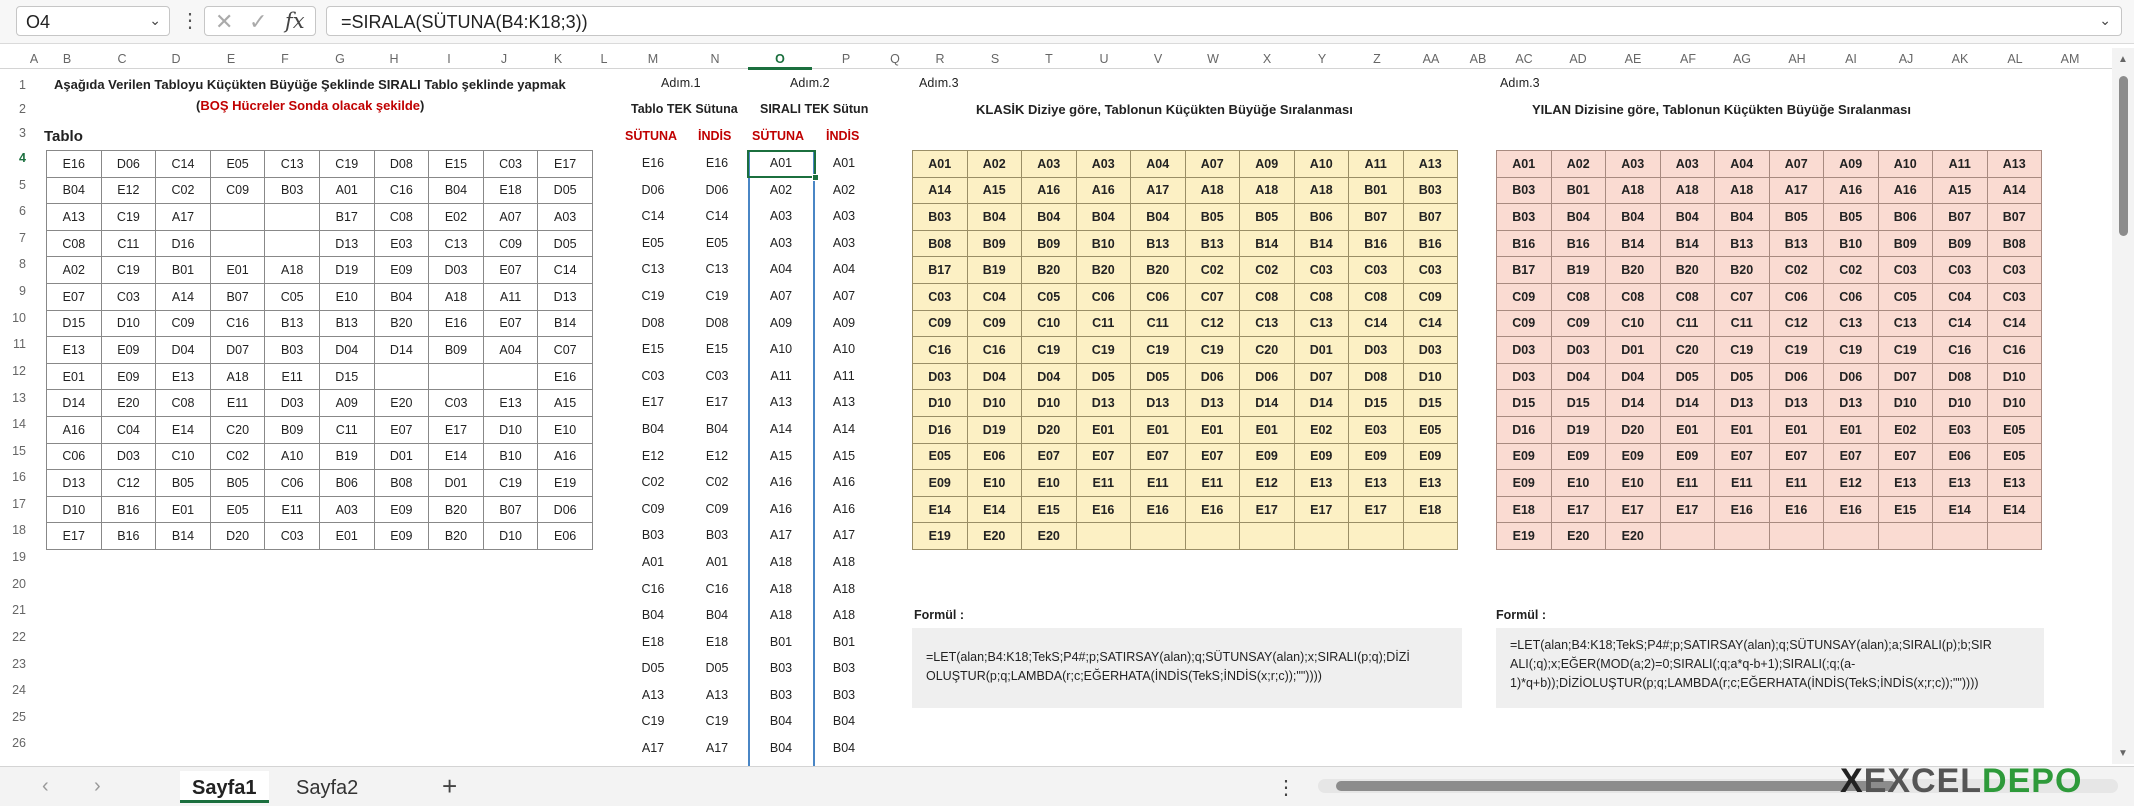  Describe the element at coordinates (155, 20) in the screenshot. I see `chevron-down-icon: ⌄` at that location.